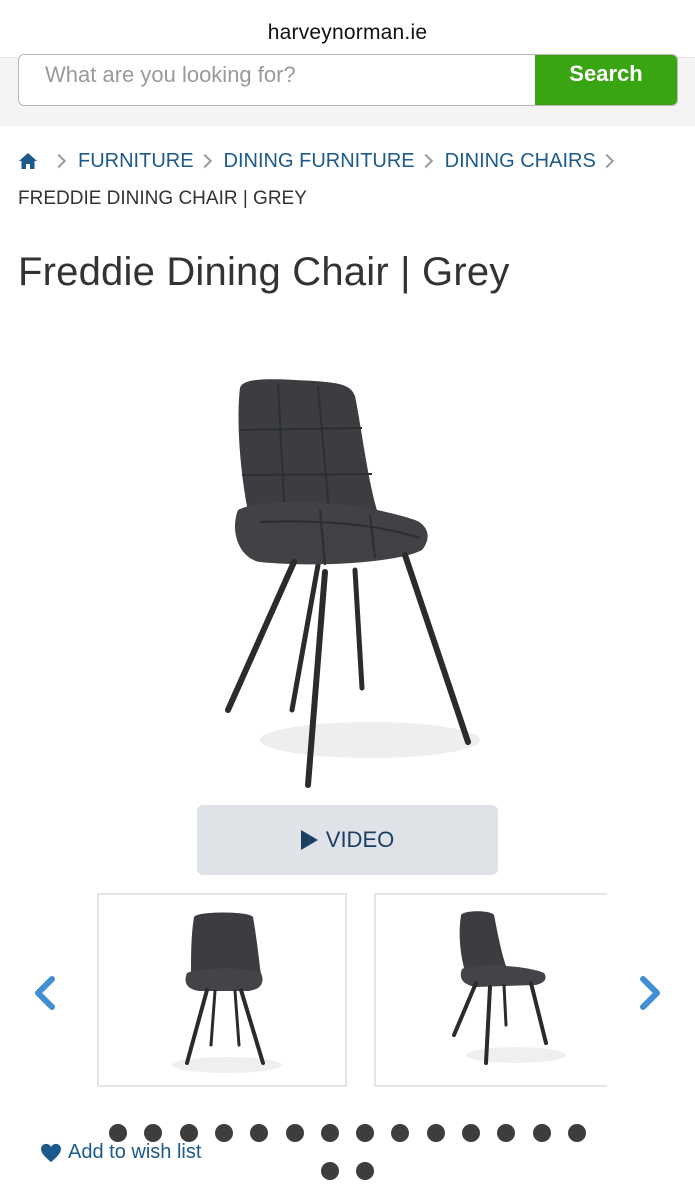 The image size is (695, 1200). I want to click on play-icon, so click(309, 840).